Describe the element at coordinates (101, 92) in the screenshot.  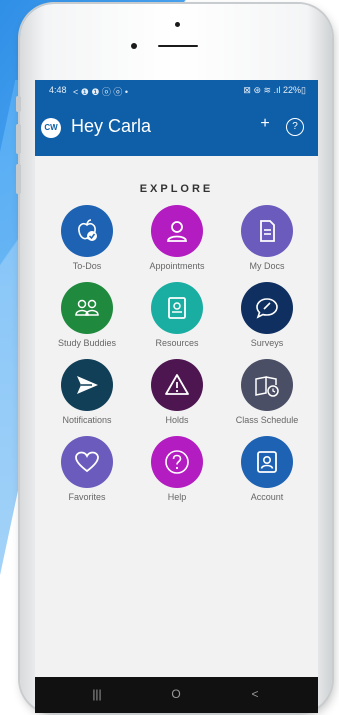
I see `status-notification-icons: < ❶ ❶ ⓞ ⓞ •` at that location.